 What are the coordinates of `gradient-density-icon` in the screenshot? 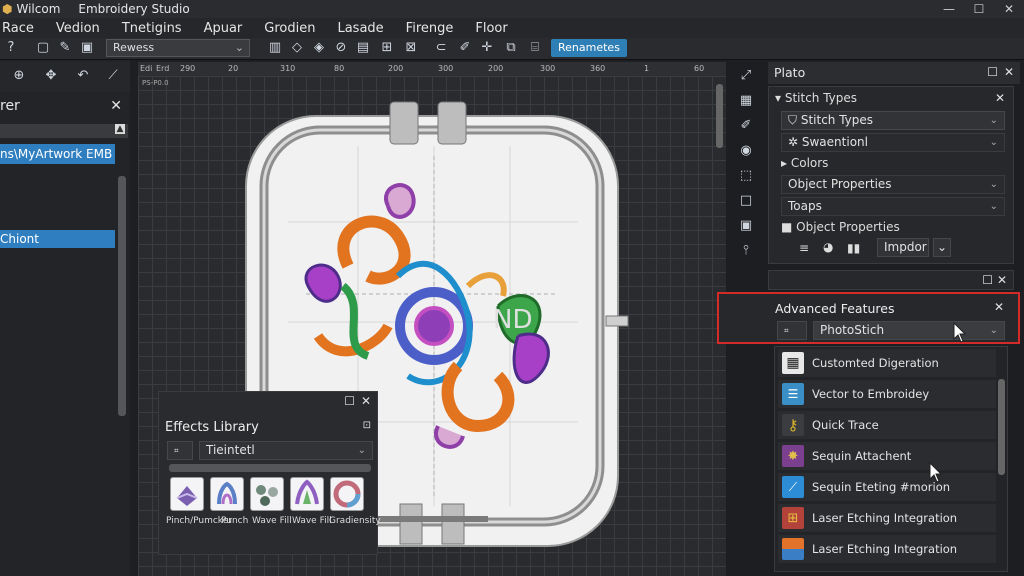 It's located at (347, 494).